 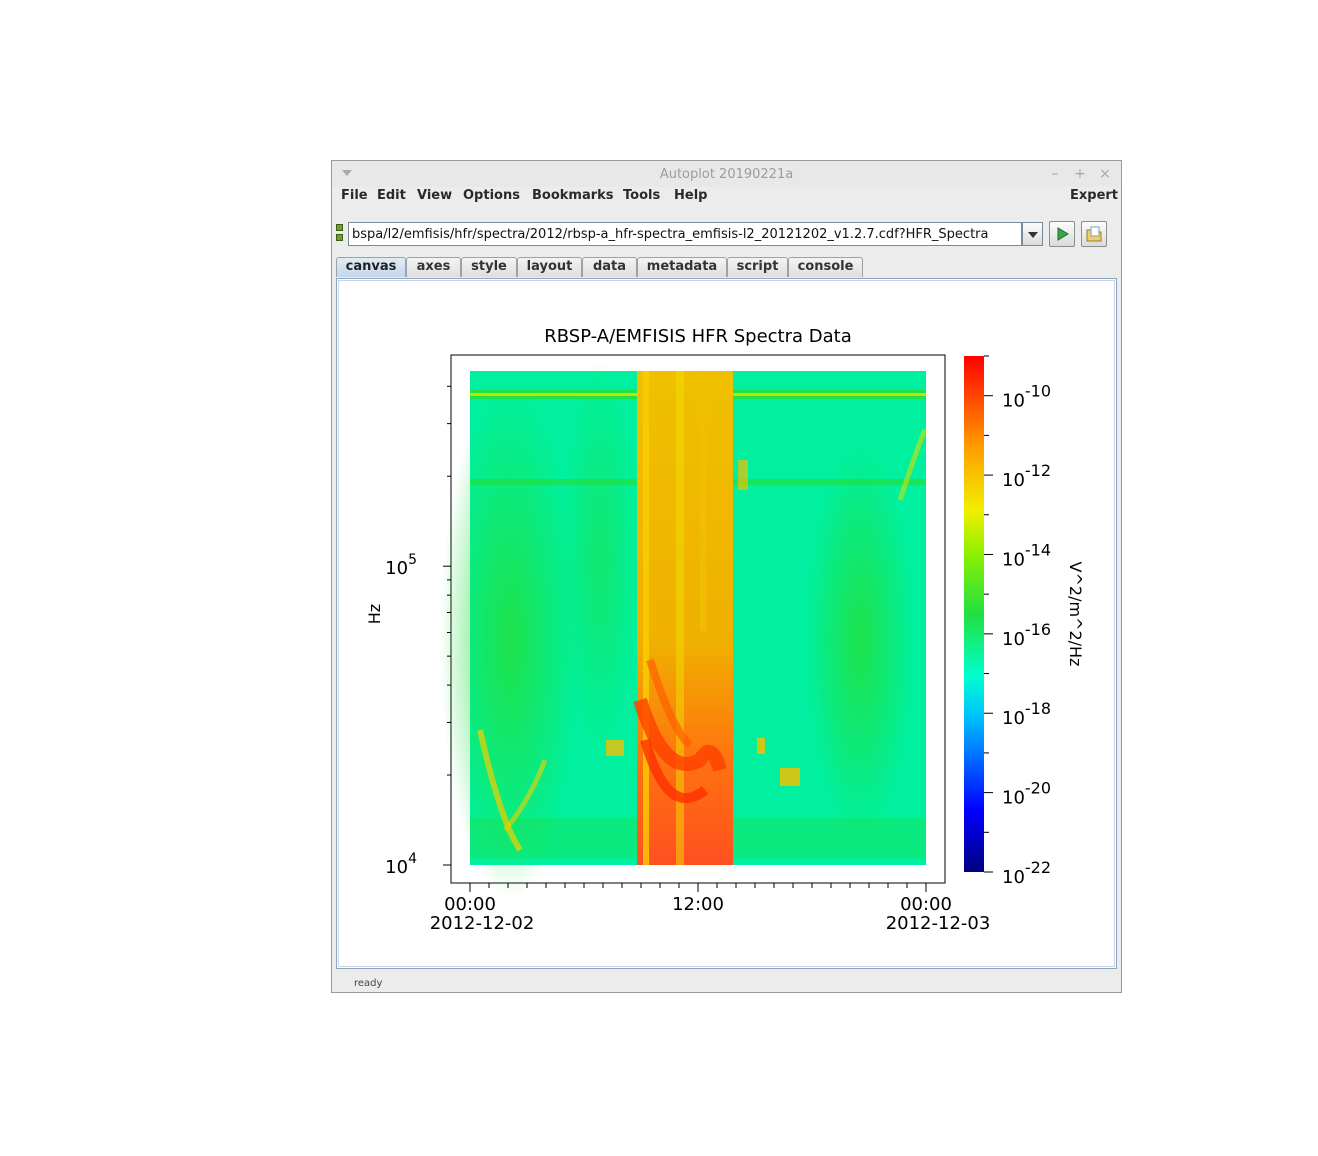 I want to click on colorbar-tick-label: 10-22, so click(x=1026, y=873).